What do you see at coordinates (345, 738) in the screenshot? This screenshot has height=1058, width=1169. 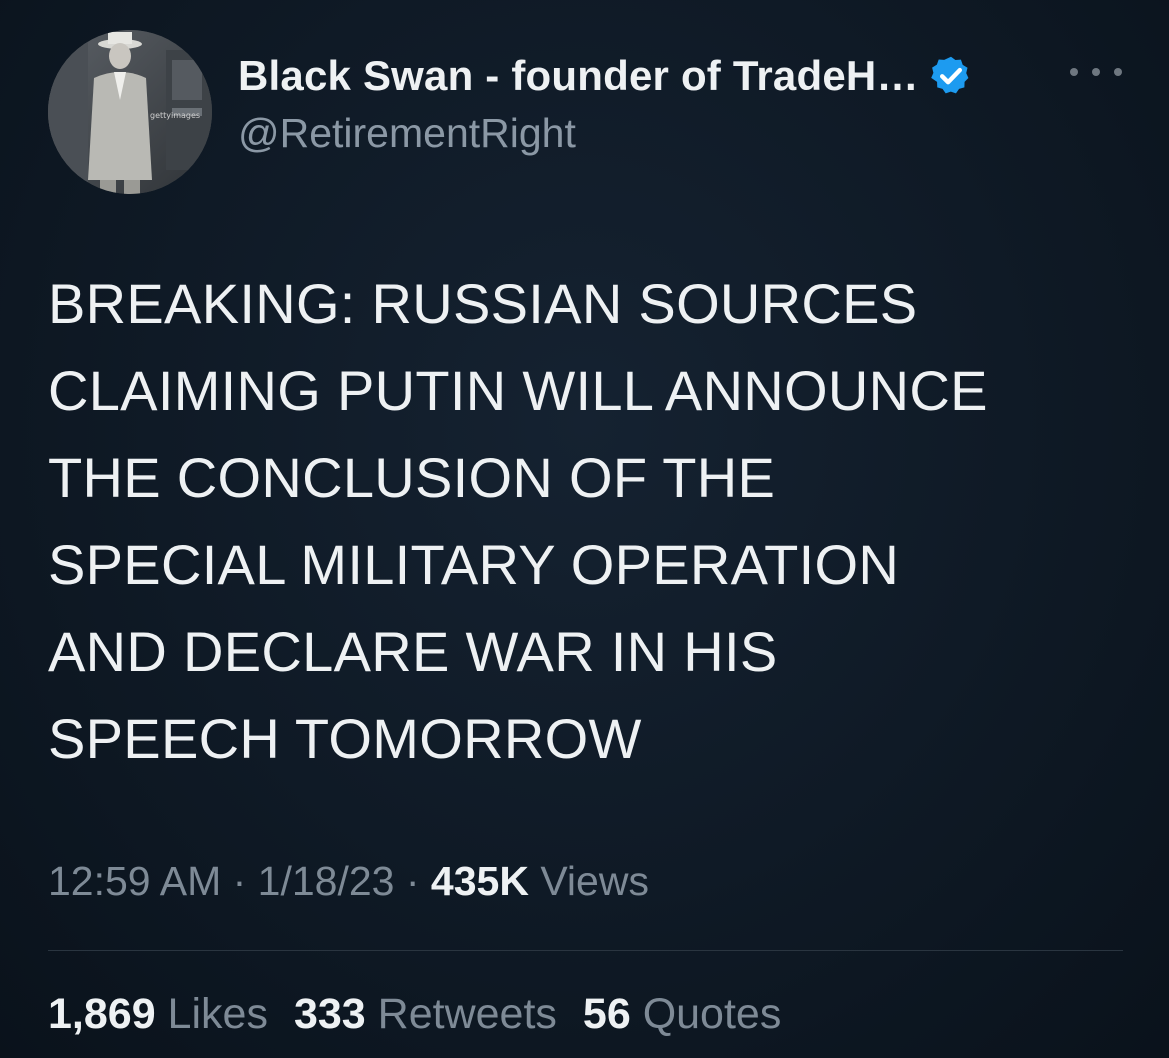 I see `tweet-text-line: SPEECH TOMORROW` at bounding box center [345, 738].